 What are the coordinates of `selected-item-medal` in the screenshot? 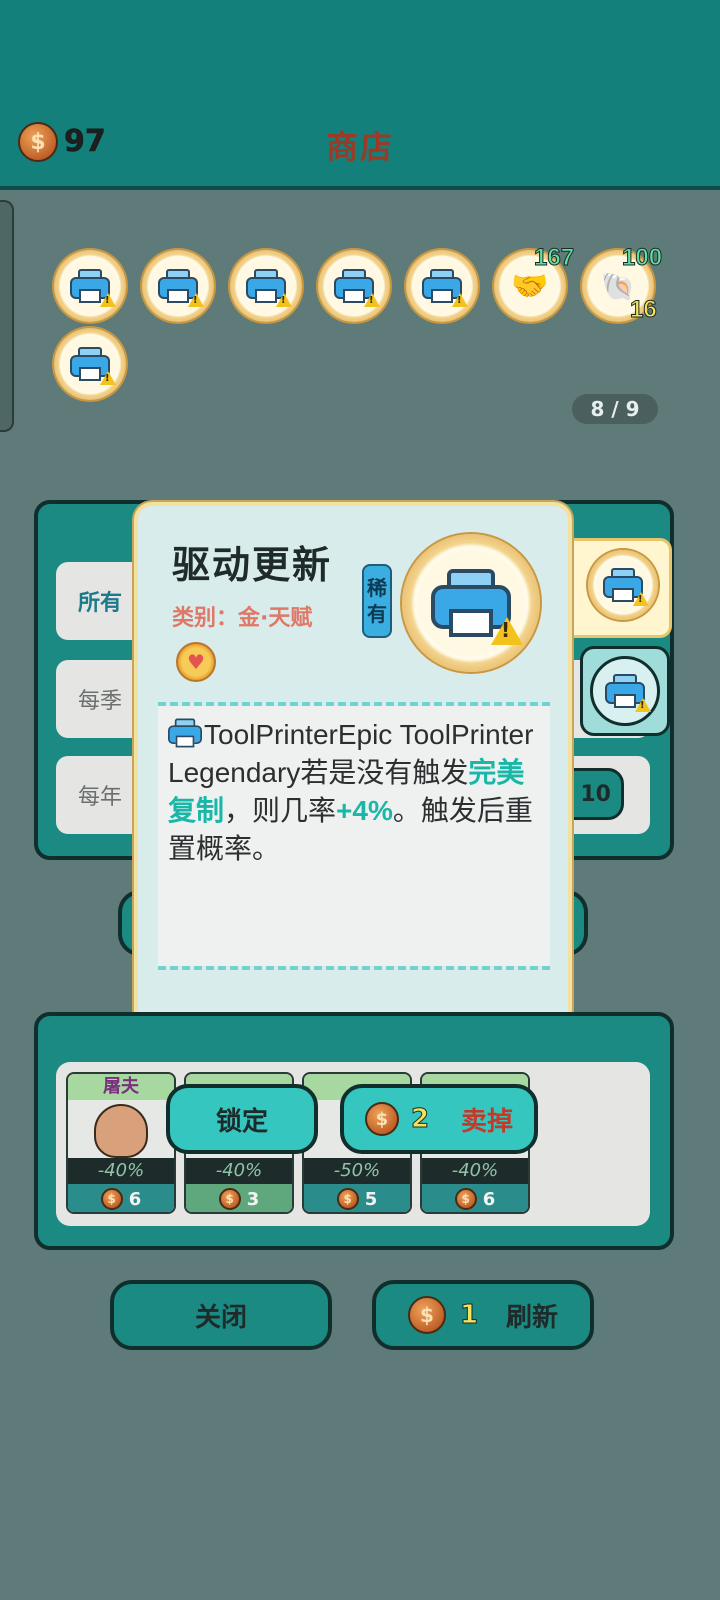 It's located at (623, 585).